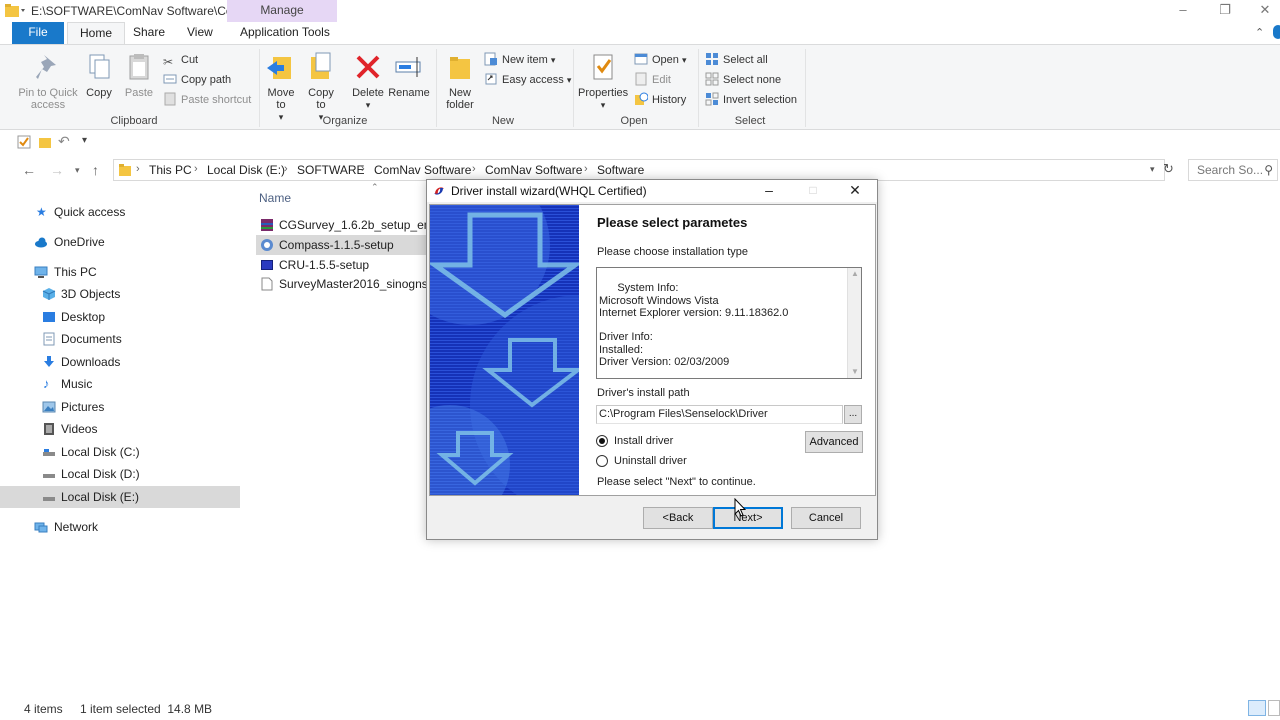  I want to click on tab-home: Home, so click(96, 33).